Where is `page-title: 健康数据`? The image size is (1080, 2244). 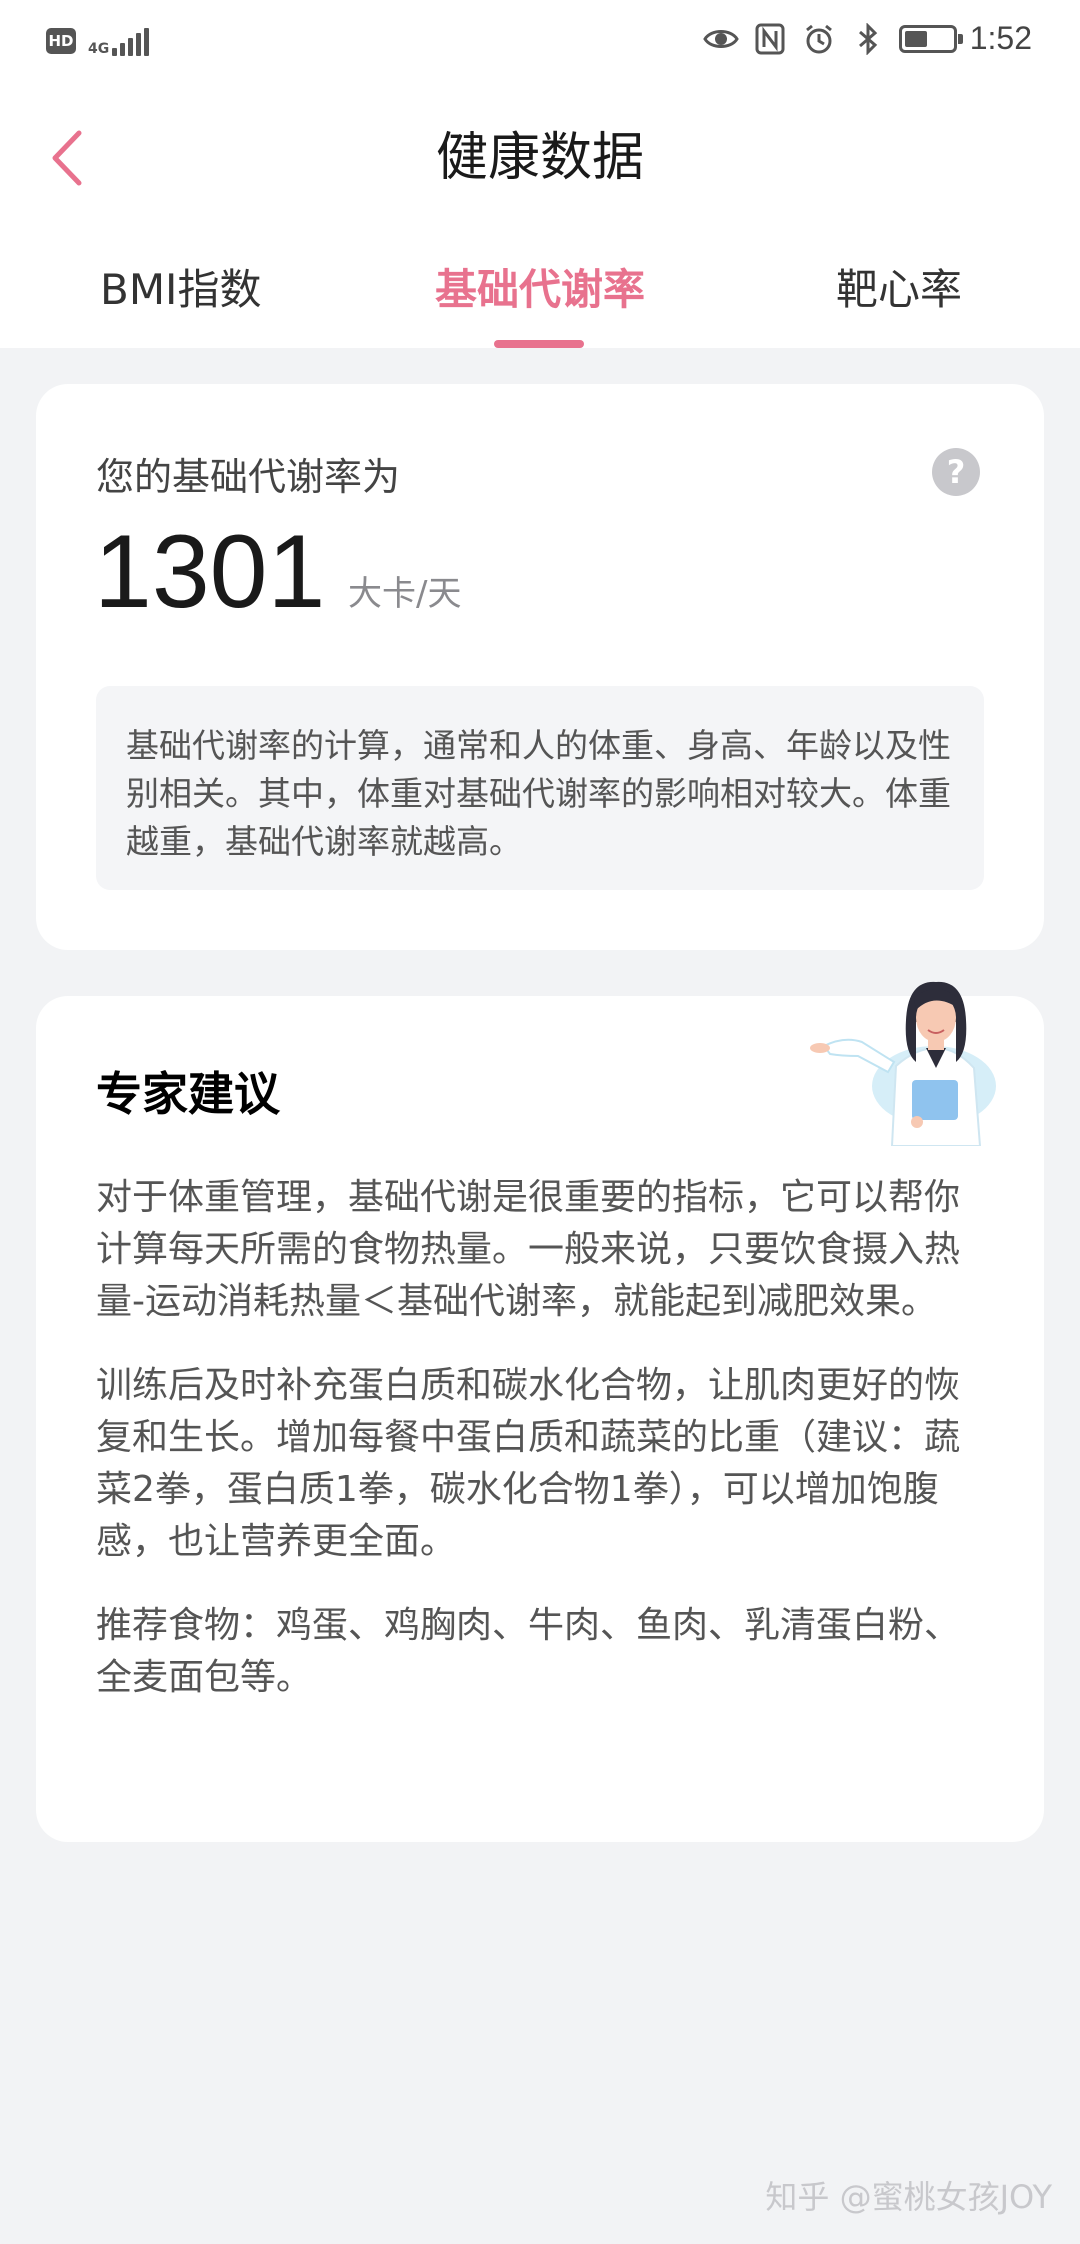
page-title: 健康数据 is located at coordinates (539, 158).